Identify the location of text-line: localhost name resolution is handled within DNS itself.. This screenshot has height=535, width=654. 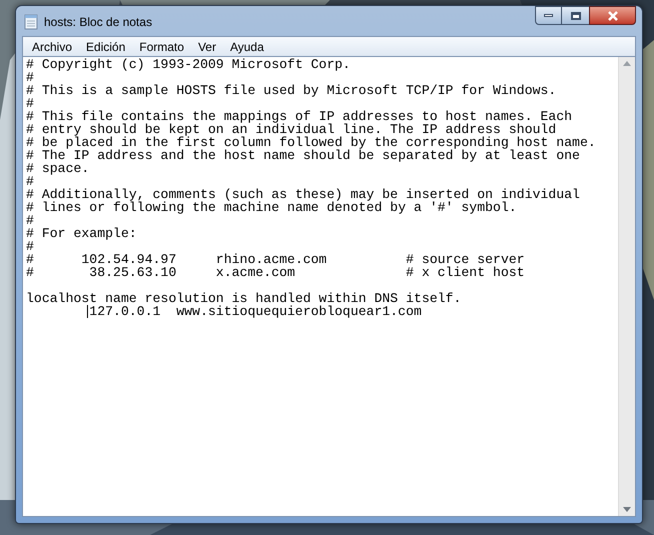
(244, 298).